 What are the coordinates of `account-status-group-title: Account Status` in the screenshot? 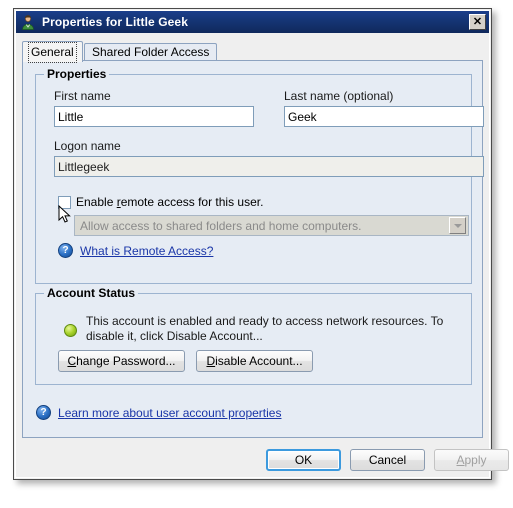 It's located at (91, 293).